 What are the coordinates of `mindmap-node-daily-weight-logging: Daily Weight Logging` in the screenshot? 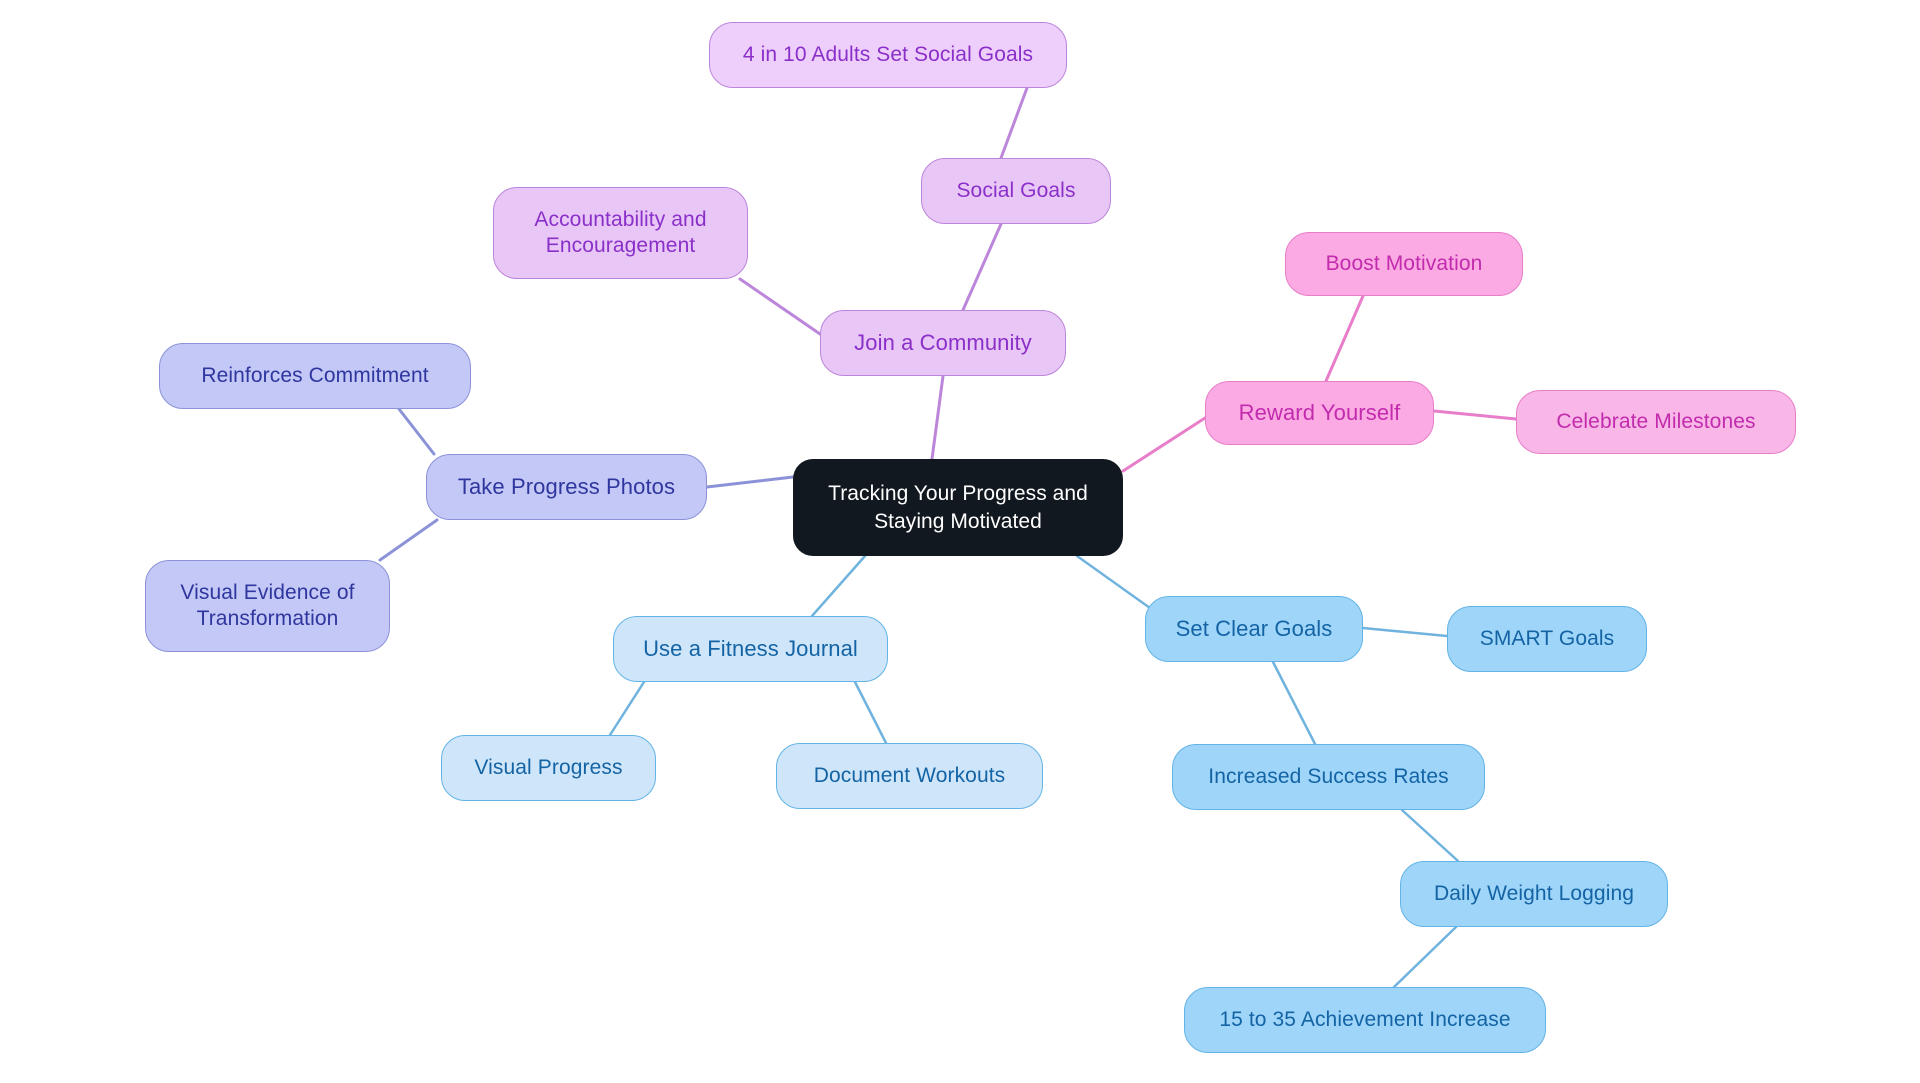 It's located at (1534, 894).